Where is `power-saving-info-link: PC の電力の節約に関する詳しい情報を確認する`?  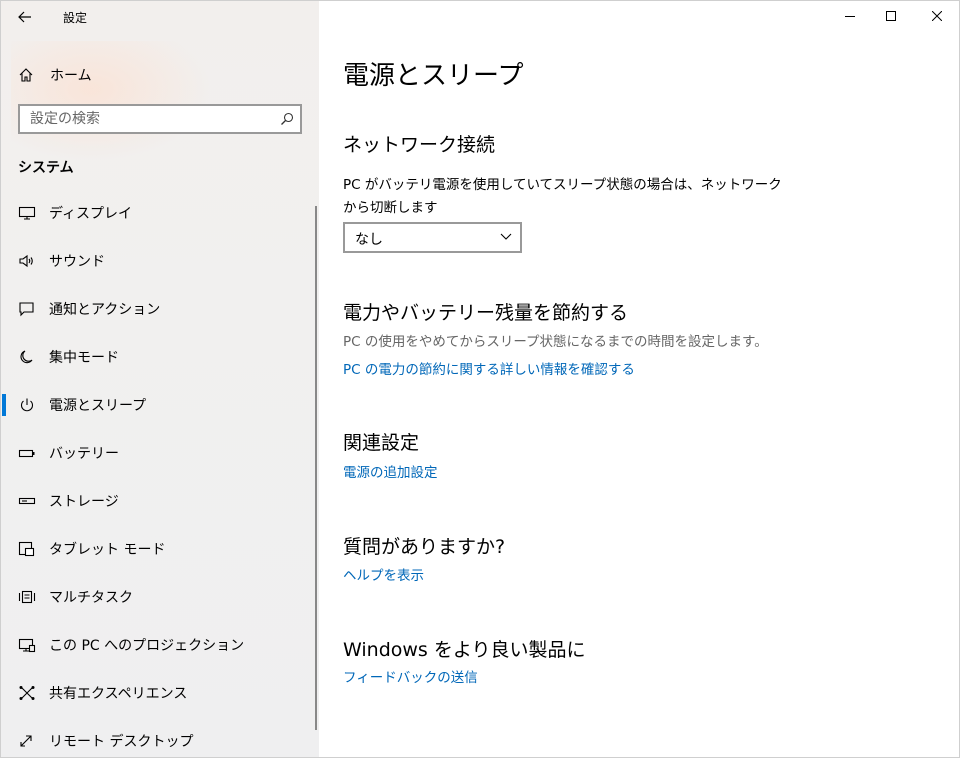 power-saving-info-link: PC の電力の節約に関する詳しい情報を確認する is located at coordinates (489, 368).